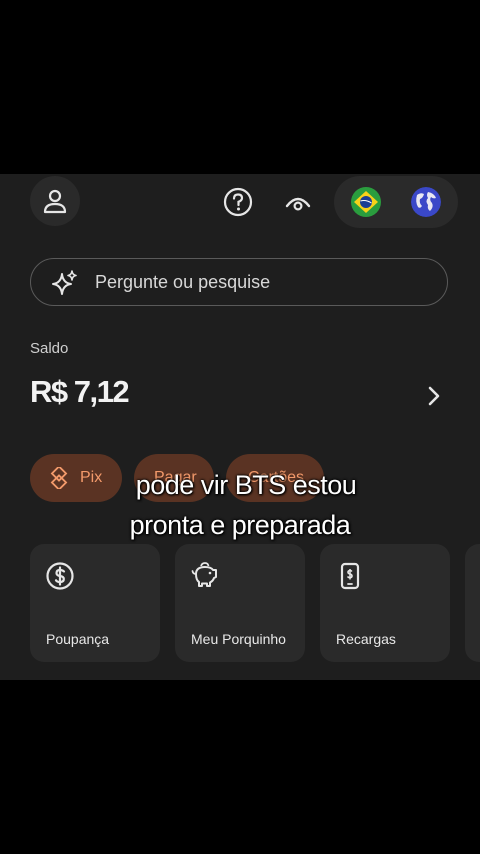 This screenshot has height=854, width=480. I want to click on chevron-right-icon, so click(434, 396).